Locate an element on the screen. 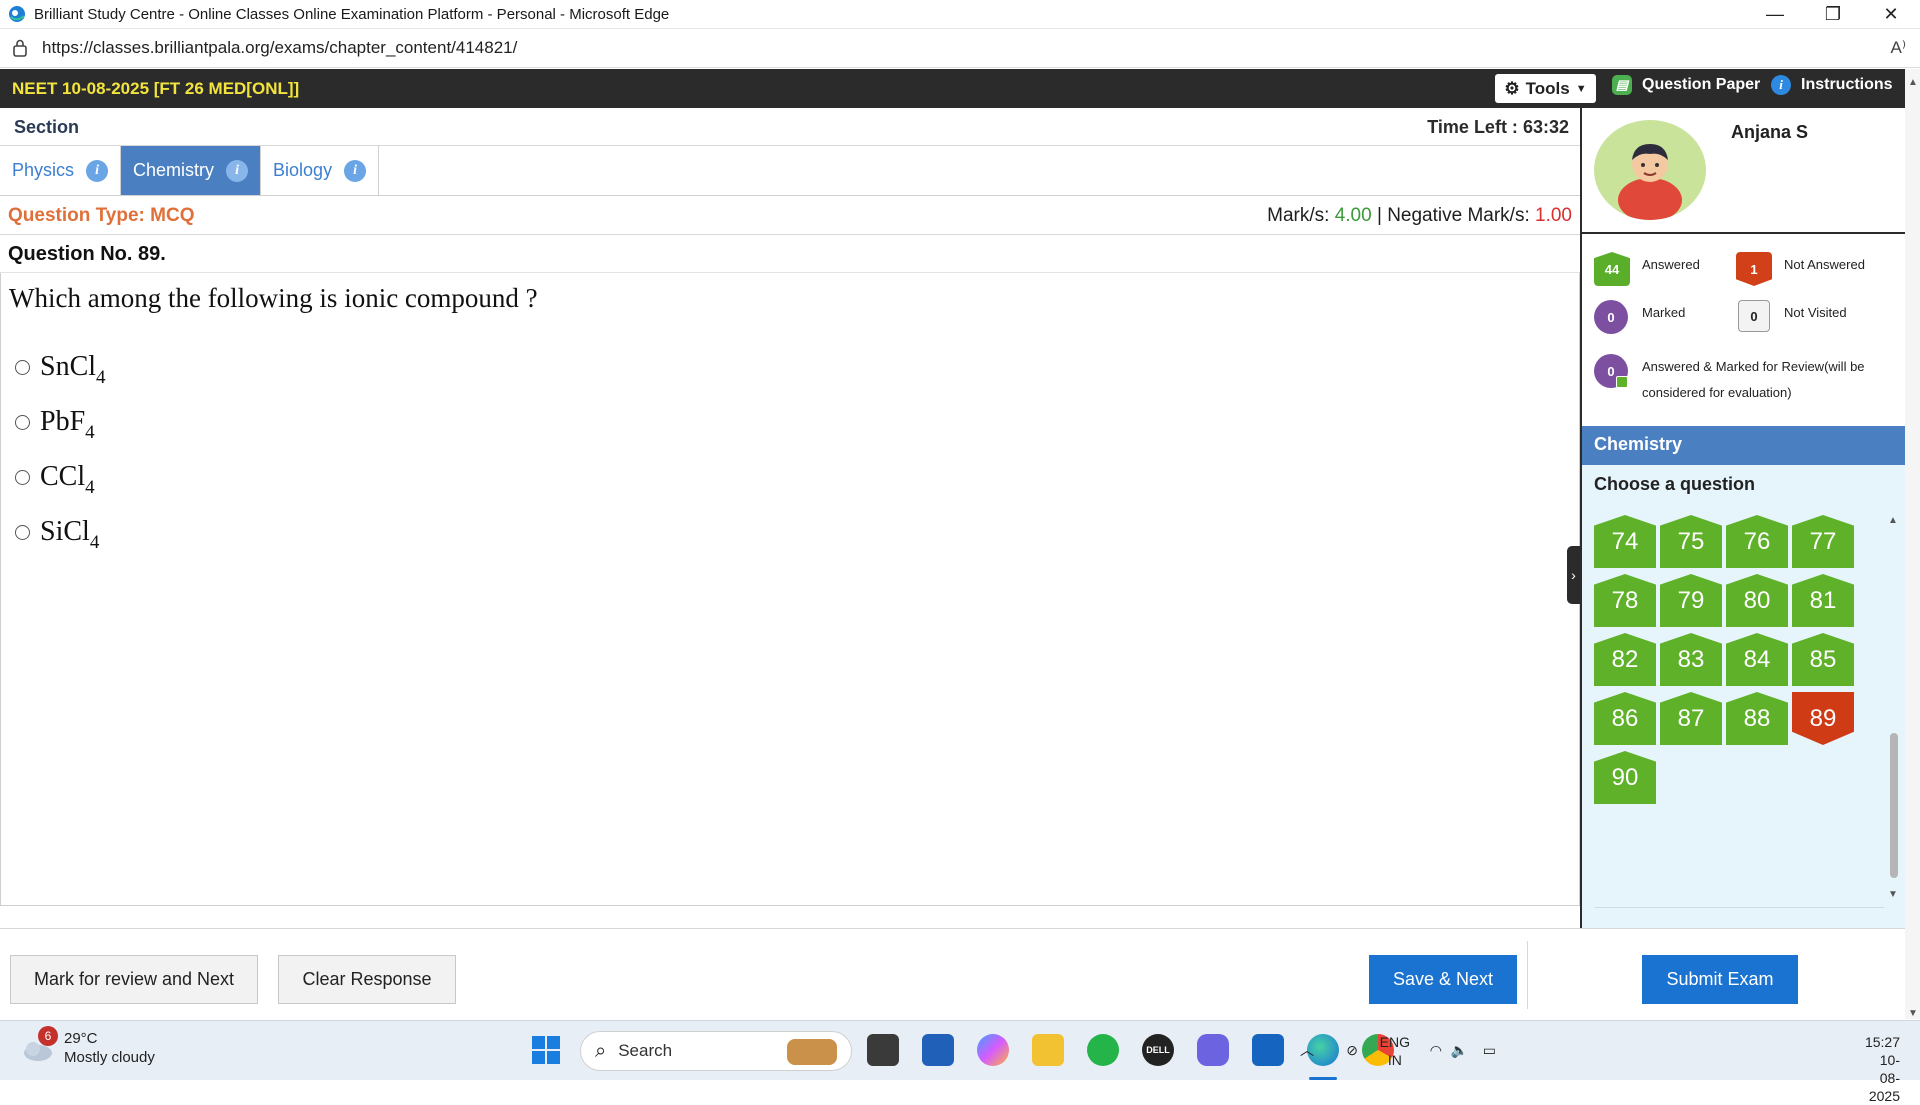 The width and height of the screenshot is (1920, 1105). date: 10-08-2025 is located at coordinates (1884, 1078).